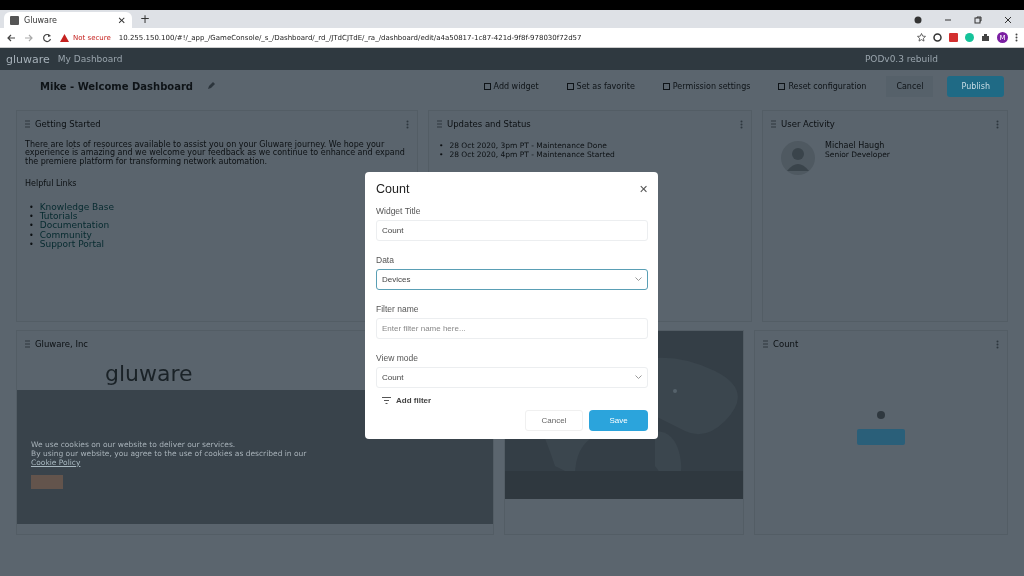 Image resolution: width=1024 pixels, height=576 pixels. What do you see at coordinates (215, 154) in the screenshot?
I see `description-text: There are lots of resources available to assist you on your Gluware journey. We hope your experience is amazing and we welcome your feedback as we continue to enhance and expand the premiere platform for transforming network automation.` at bounding box center [215, 154].